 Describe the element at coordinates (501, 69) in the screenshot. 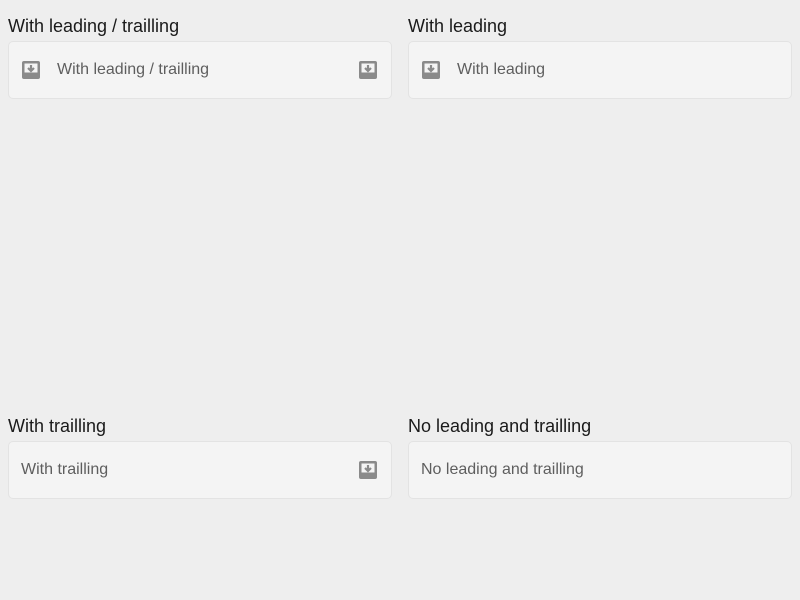

I see `field-text: With leading` at that location.